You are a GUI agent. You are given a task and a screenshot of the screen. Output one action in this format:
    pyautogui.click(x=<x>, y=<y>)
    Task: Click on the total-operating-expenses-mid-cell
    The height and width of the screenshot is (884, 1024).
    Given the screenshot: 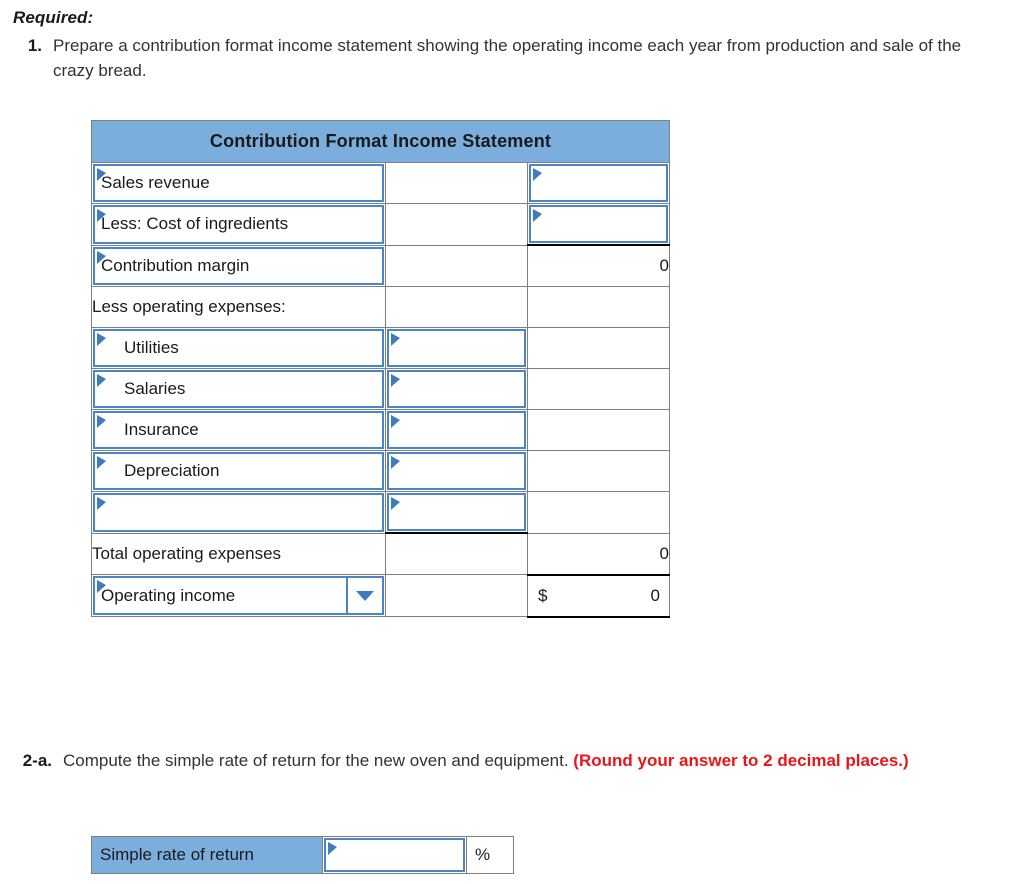 What is the action you would take?
    pyautogui.click(x=456, y=553)
    